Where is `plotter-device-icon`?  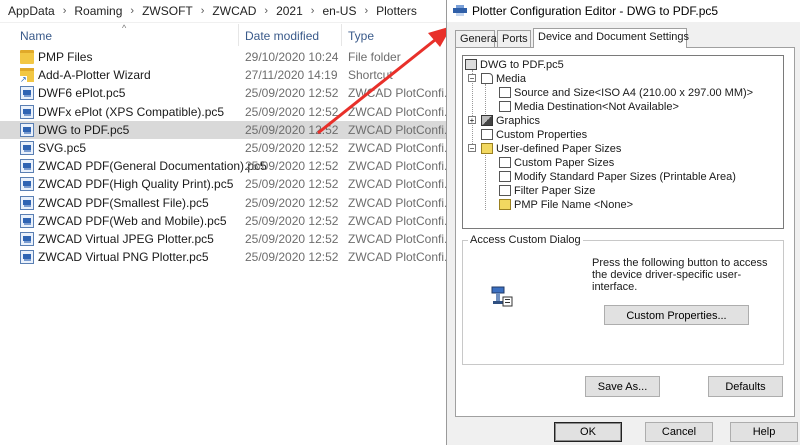 plotter-device-icon is located at coordinates (502, 296).